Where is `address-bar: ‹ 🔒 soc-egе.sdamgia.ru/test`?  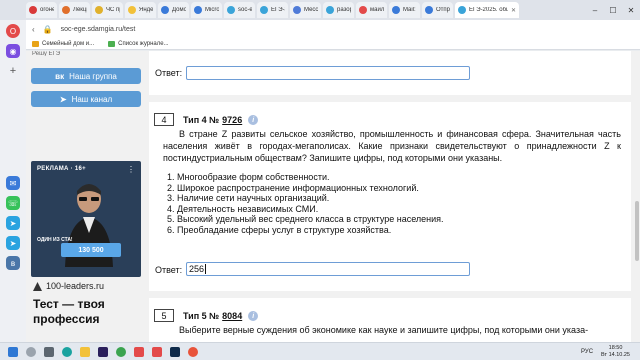 address-bar: ‹ 🔒 soc-egе.sdamgia.ru/test is located at coordinates (333, 29).